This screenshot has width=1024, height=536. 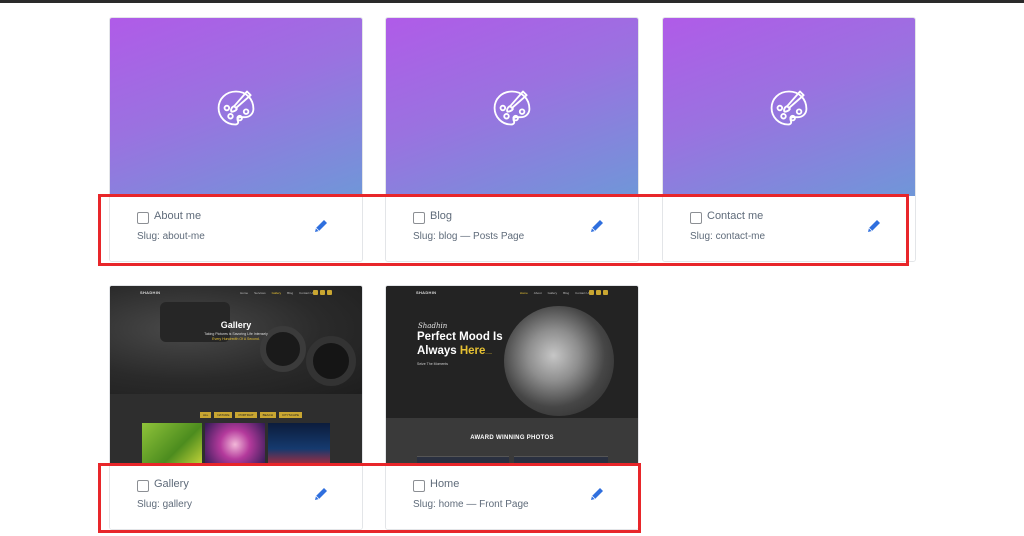 What do you see at coordinates (512, 442) in the screenshot?
I see `preview-section: AWARD WINNING PHOTOS` at bounding box center [512, 442].